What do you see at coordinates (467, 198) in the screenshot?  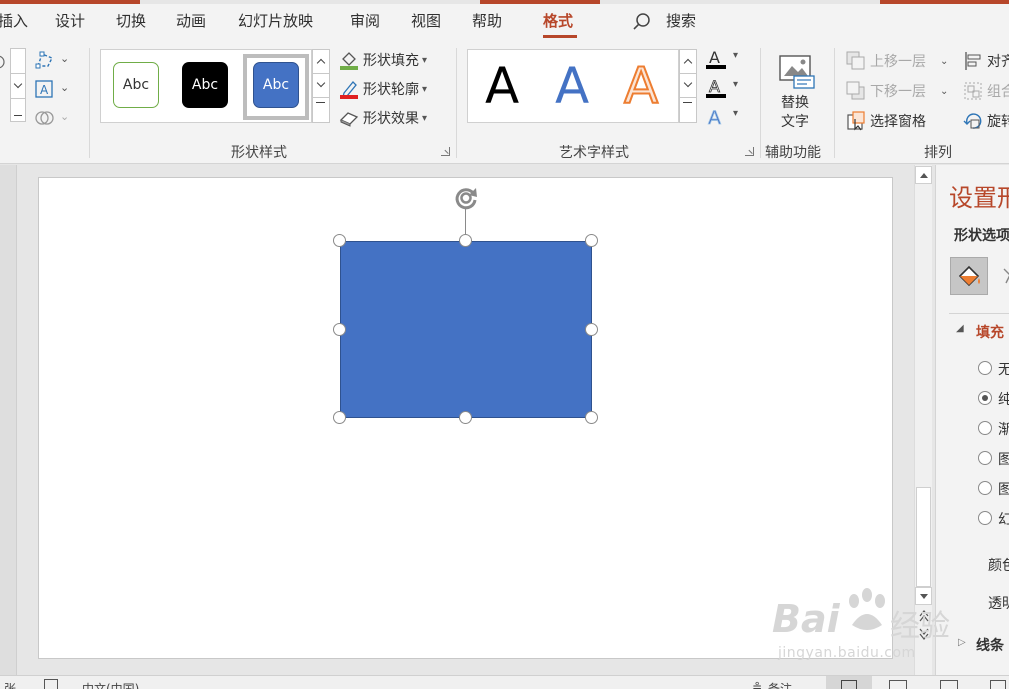 I see `rotate-handle-icon` at bounding box center [467, 198].